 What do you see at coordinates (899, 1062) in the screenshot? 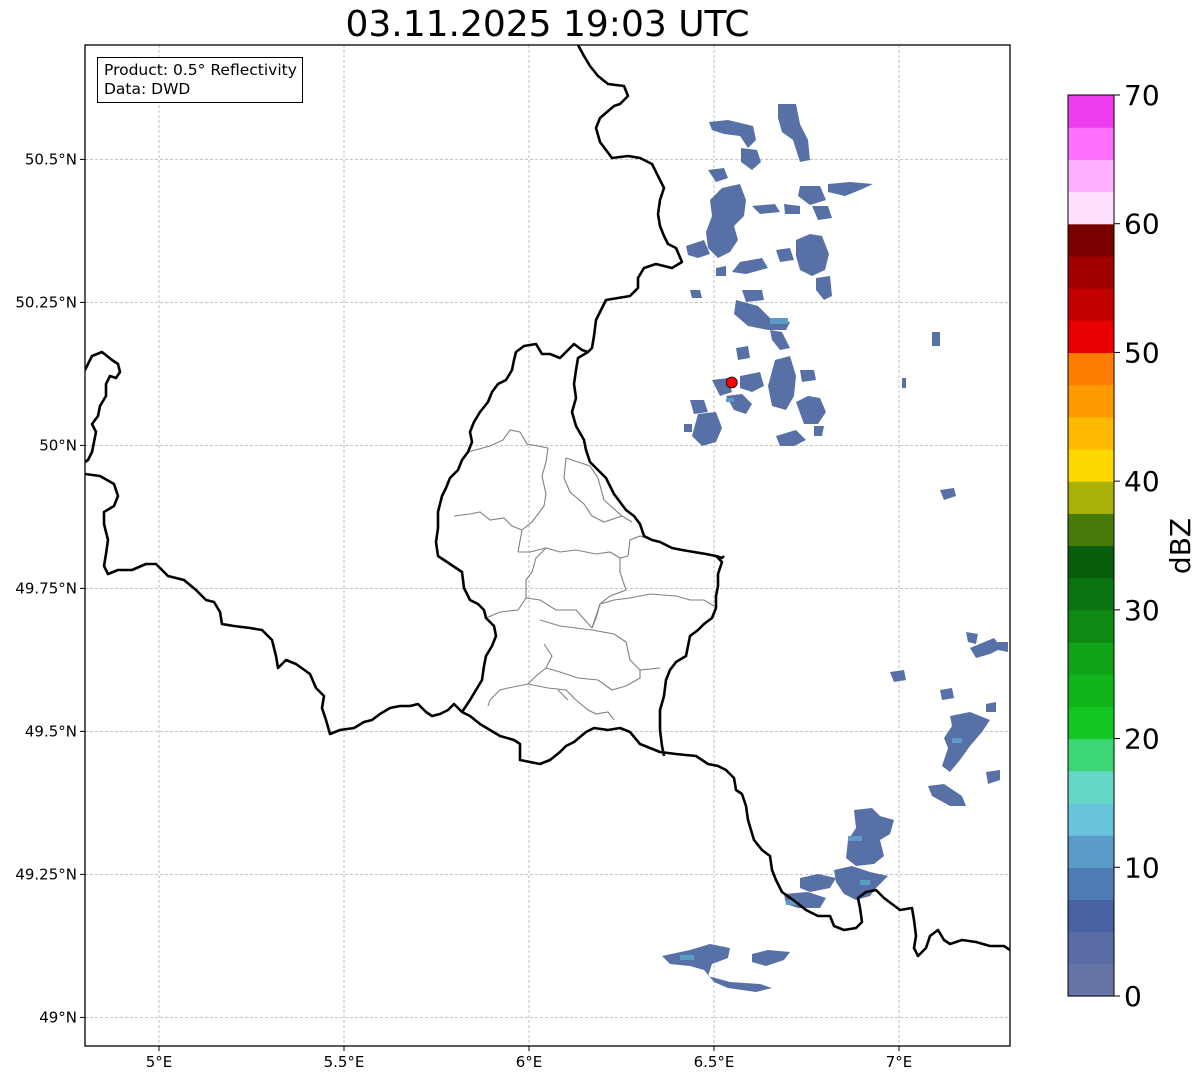
I see `x-tick-label: 7°E` at bounding box center [899, 1062].